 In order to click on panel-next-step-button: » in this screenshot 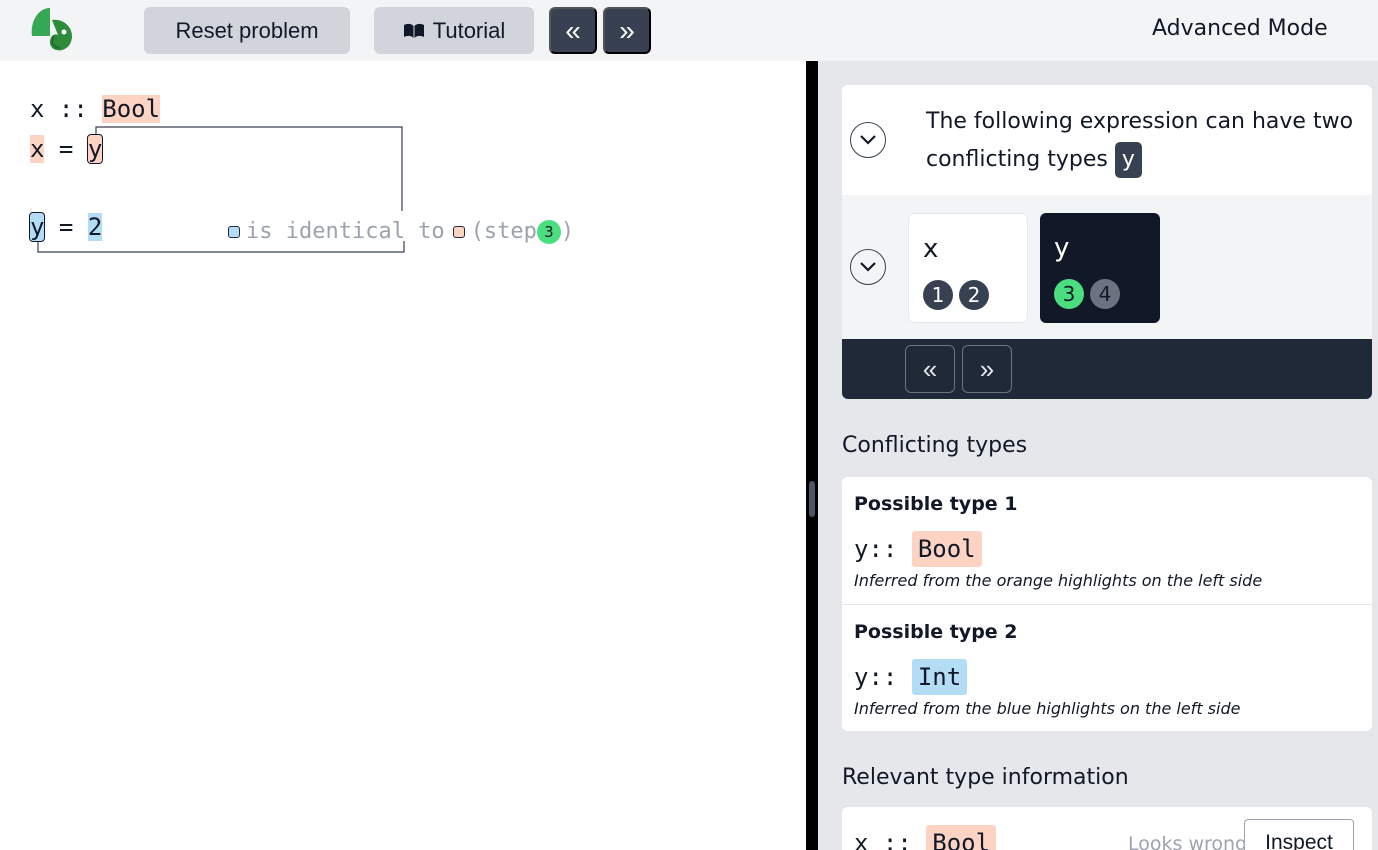, I will do `click(987, 369)`.